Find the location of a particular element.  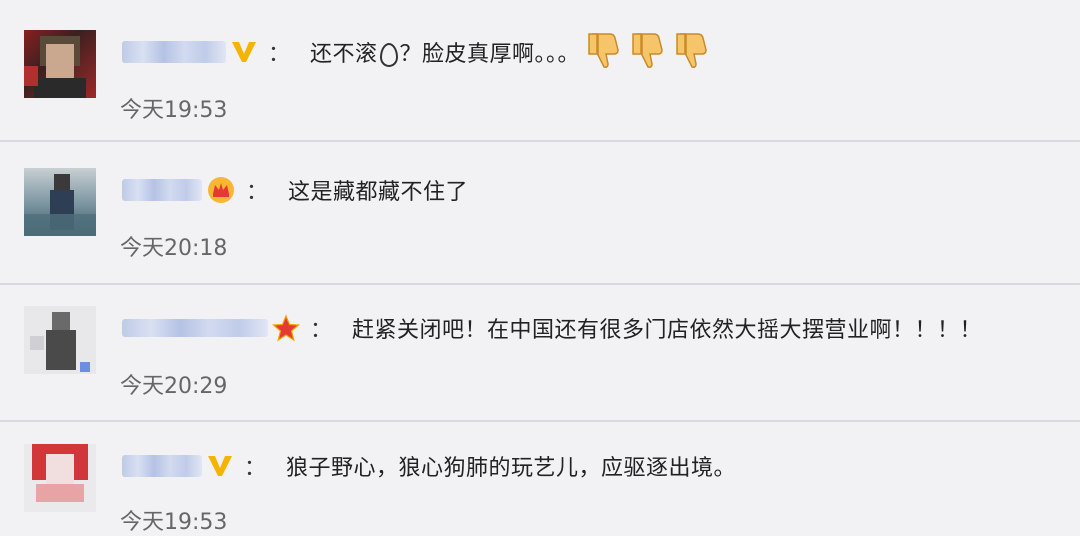

egg-icon is located at coordinates (388, 55).